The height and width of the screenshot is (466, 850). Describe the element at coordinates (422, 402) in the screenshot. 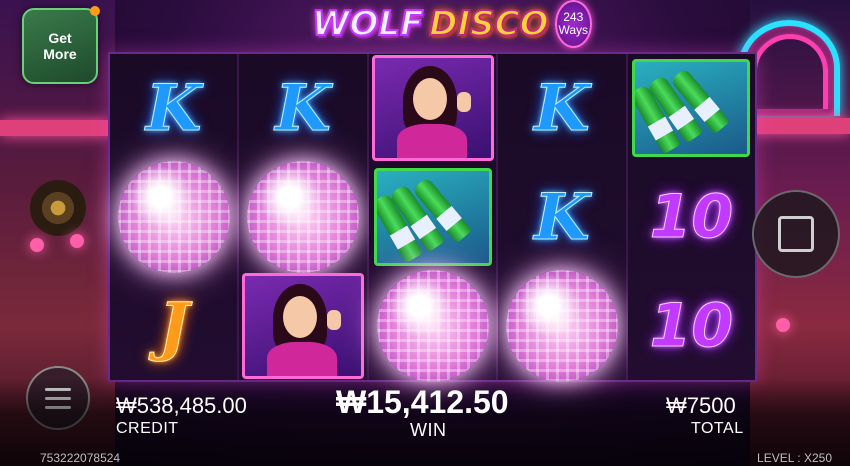

I see `win-value: ₩15,412.50` at that location.